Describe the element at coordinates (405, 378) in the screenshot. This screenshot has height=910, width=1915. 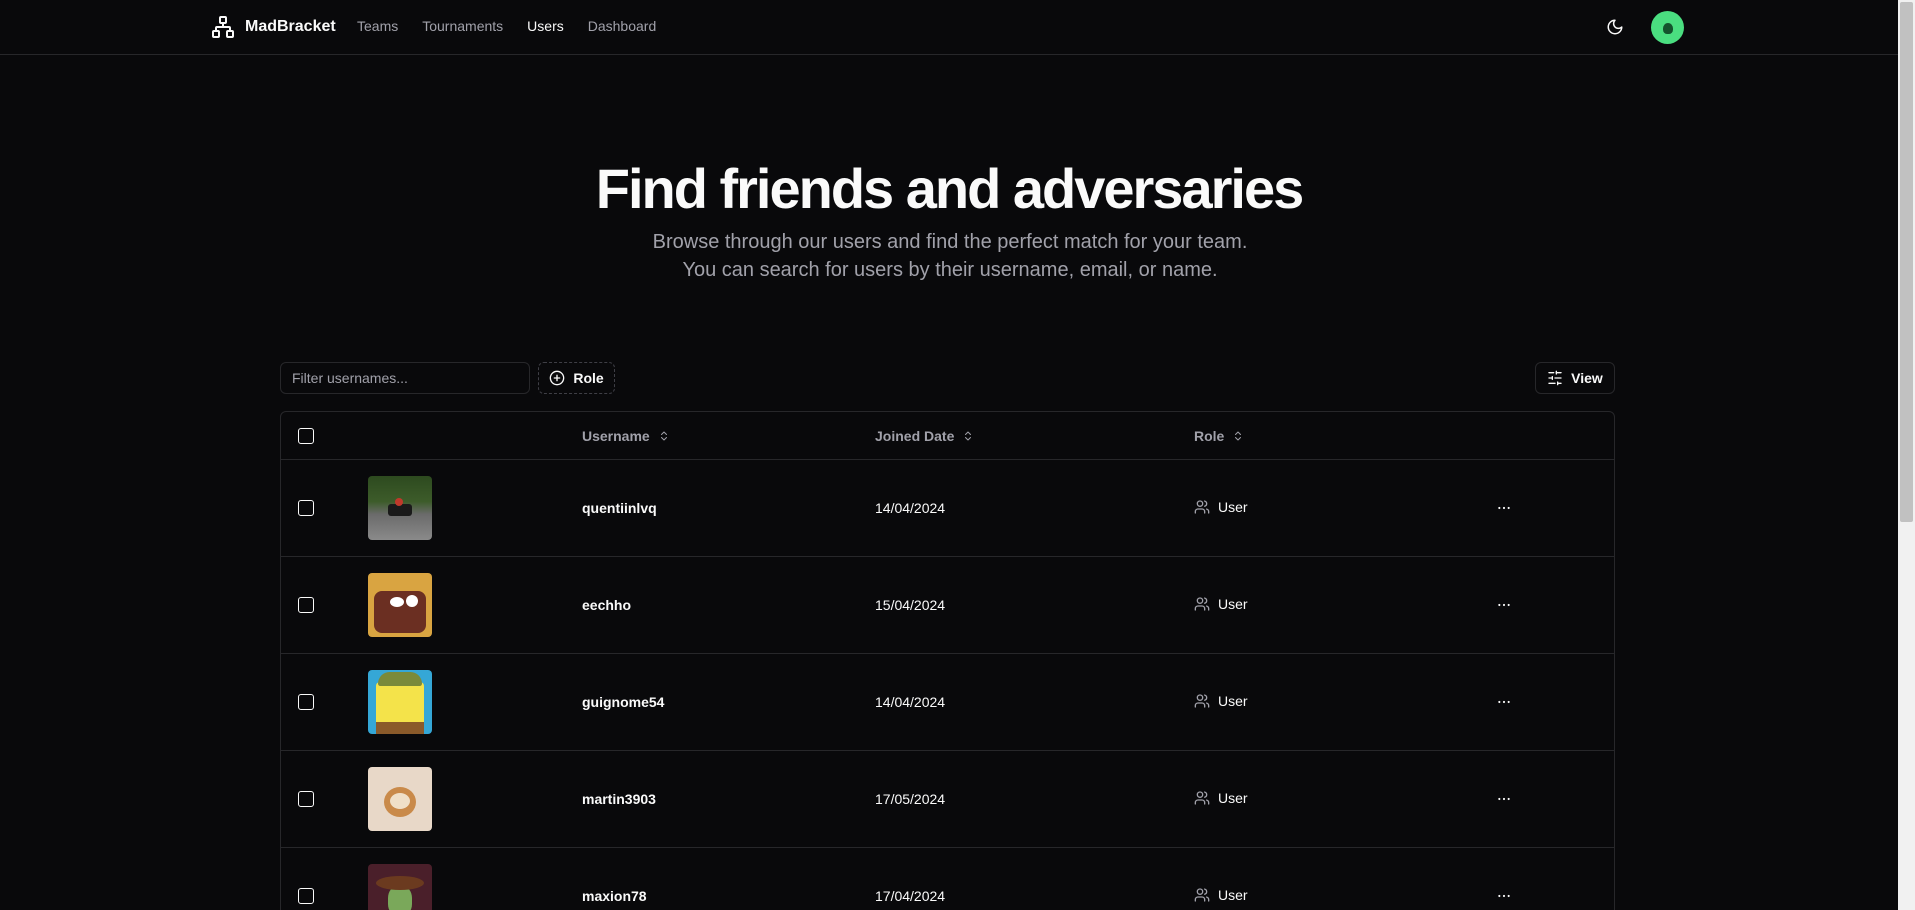
I see `filter-usernames-input` at that location.